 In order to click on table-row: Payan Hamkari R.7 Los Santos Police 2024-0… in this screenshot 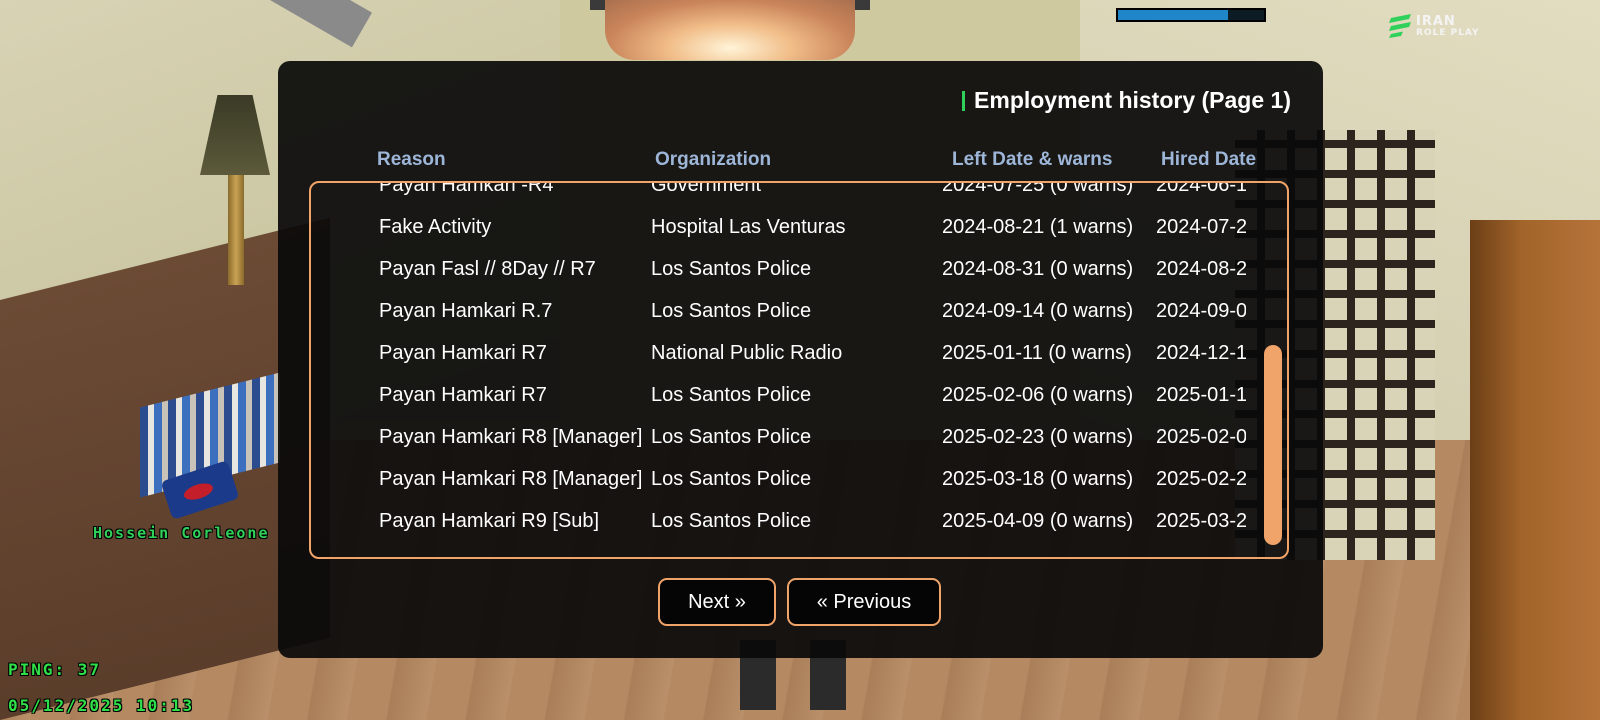, I will do `click(799, 312)`.